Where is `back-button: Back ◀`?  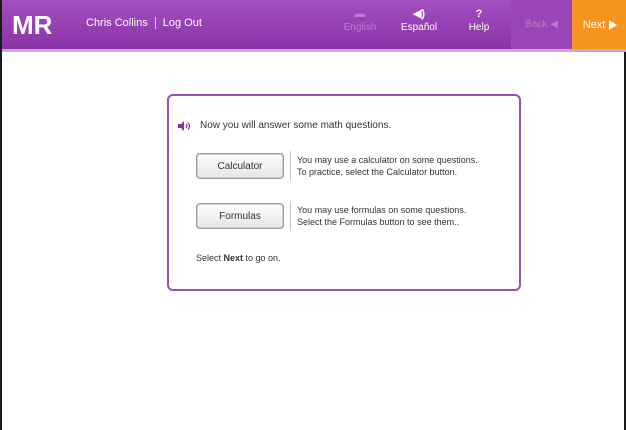
back-button: Back ◀ is located at coordinates (541, 24).